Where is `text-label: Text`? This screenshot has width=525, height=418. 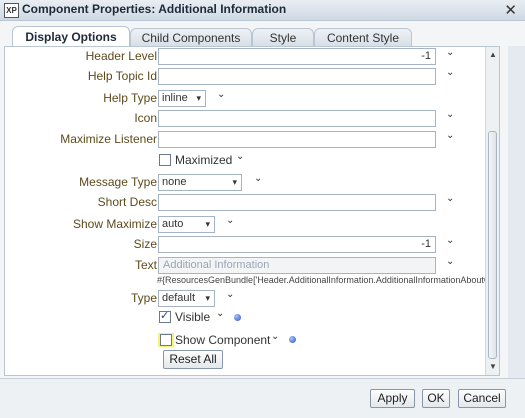
text-label: Text is located at coordinates (145, 265).